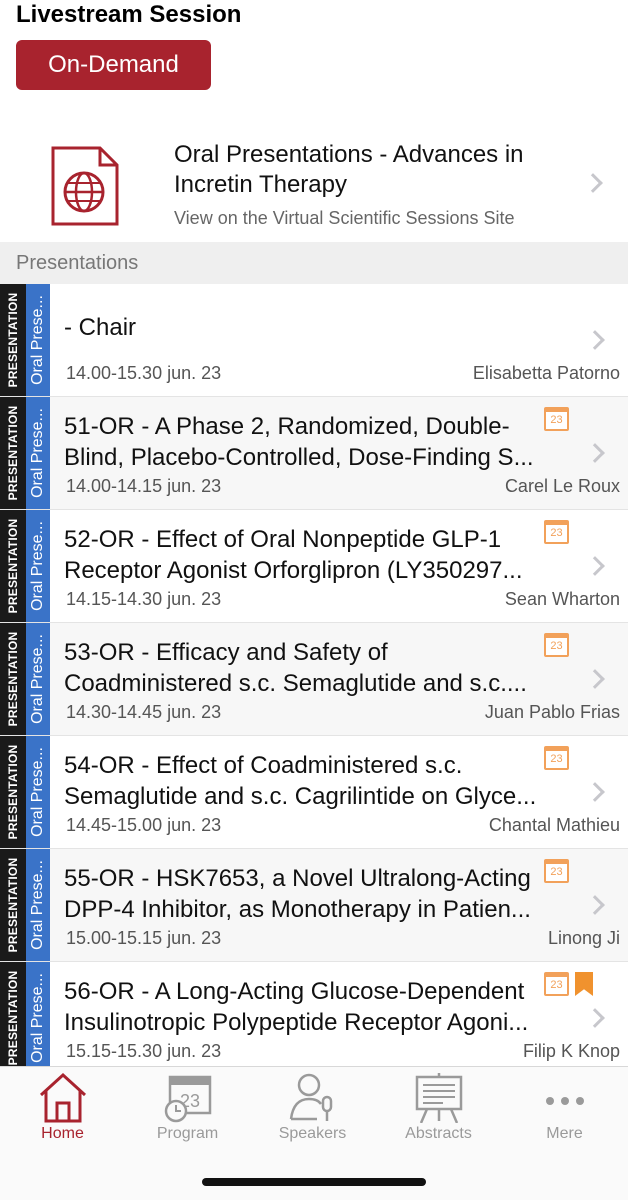 The height and width of the screenshot is (1200, 628). What do you see at coordinates (77, 263) in the screenshot?
I see `section-label: Presentations` at bounding box center [77, 263].